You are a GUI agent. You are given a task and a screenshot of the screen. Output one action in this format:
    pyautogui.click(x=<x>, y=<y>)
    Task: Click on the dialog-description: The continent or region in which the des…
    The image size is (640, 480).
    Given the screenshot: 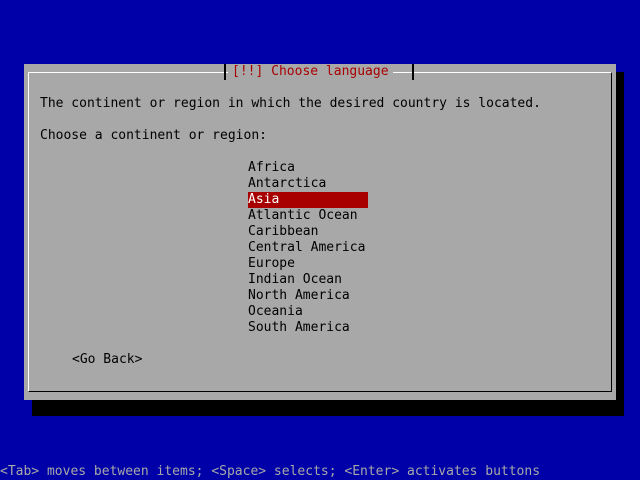 What is the action you would take?
    pyautogui.click(x=290, y=103)
    